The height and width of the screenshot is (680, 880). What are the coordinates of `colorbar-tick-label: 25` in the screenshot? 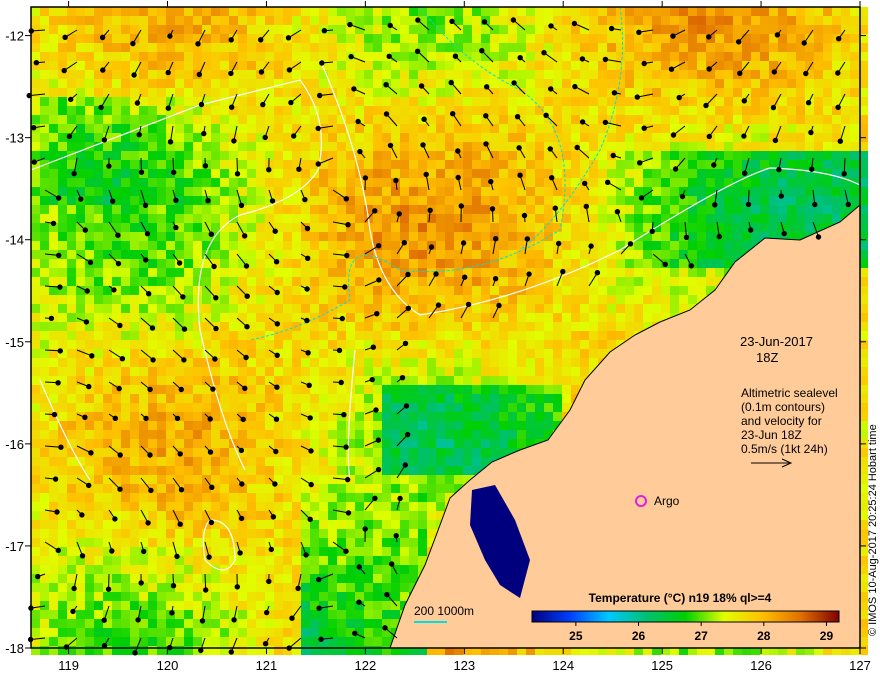 It's located at (576, 636).